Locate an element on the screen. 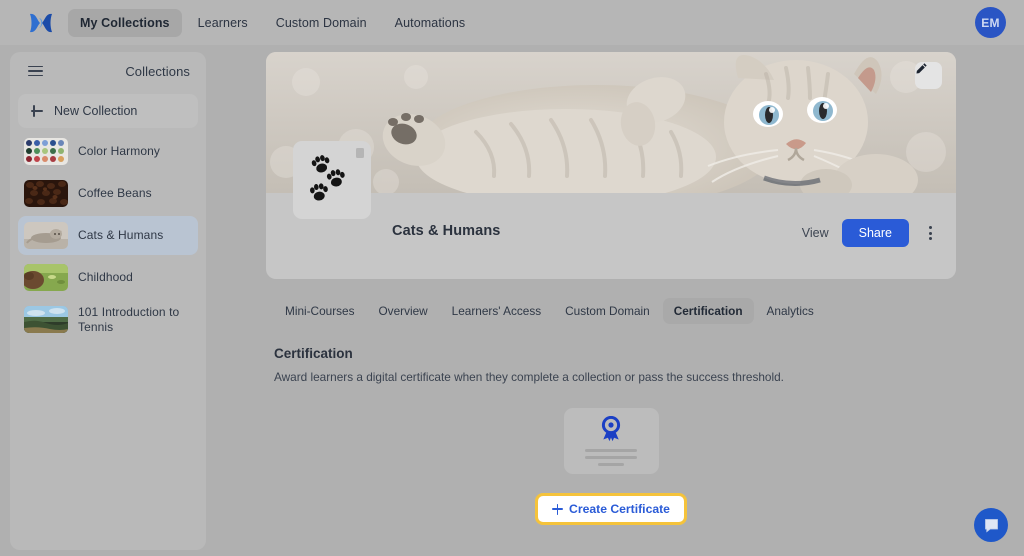  avatar: EM is located at coordinates (990, 22).